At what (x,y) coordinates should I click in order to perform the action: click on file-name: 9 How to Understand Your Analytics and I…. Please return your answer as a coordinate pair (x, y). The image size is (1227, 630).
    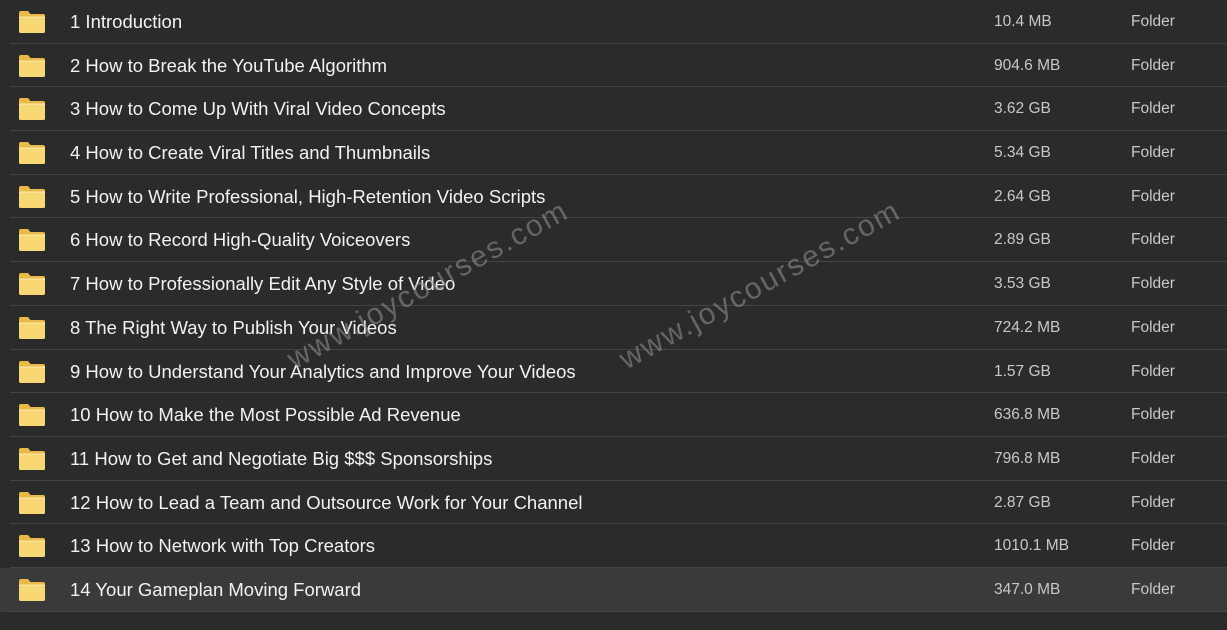
    Looking at the image, I should click on (323, 371).